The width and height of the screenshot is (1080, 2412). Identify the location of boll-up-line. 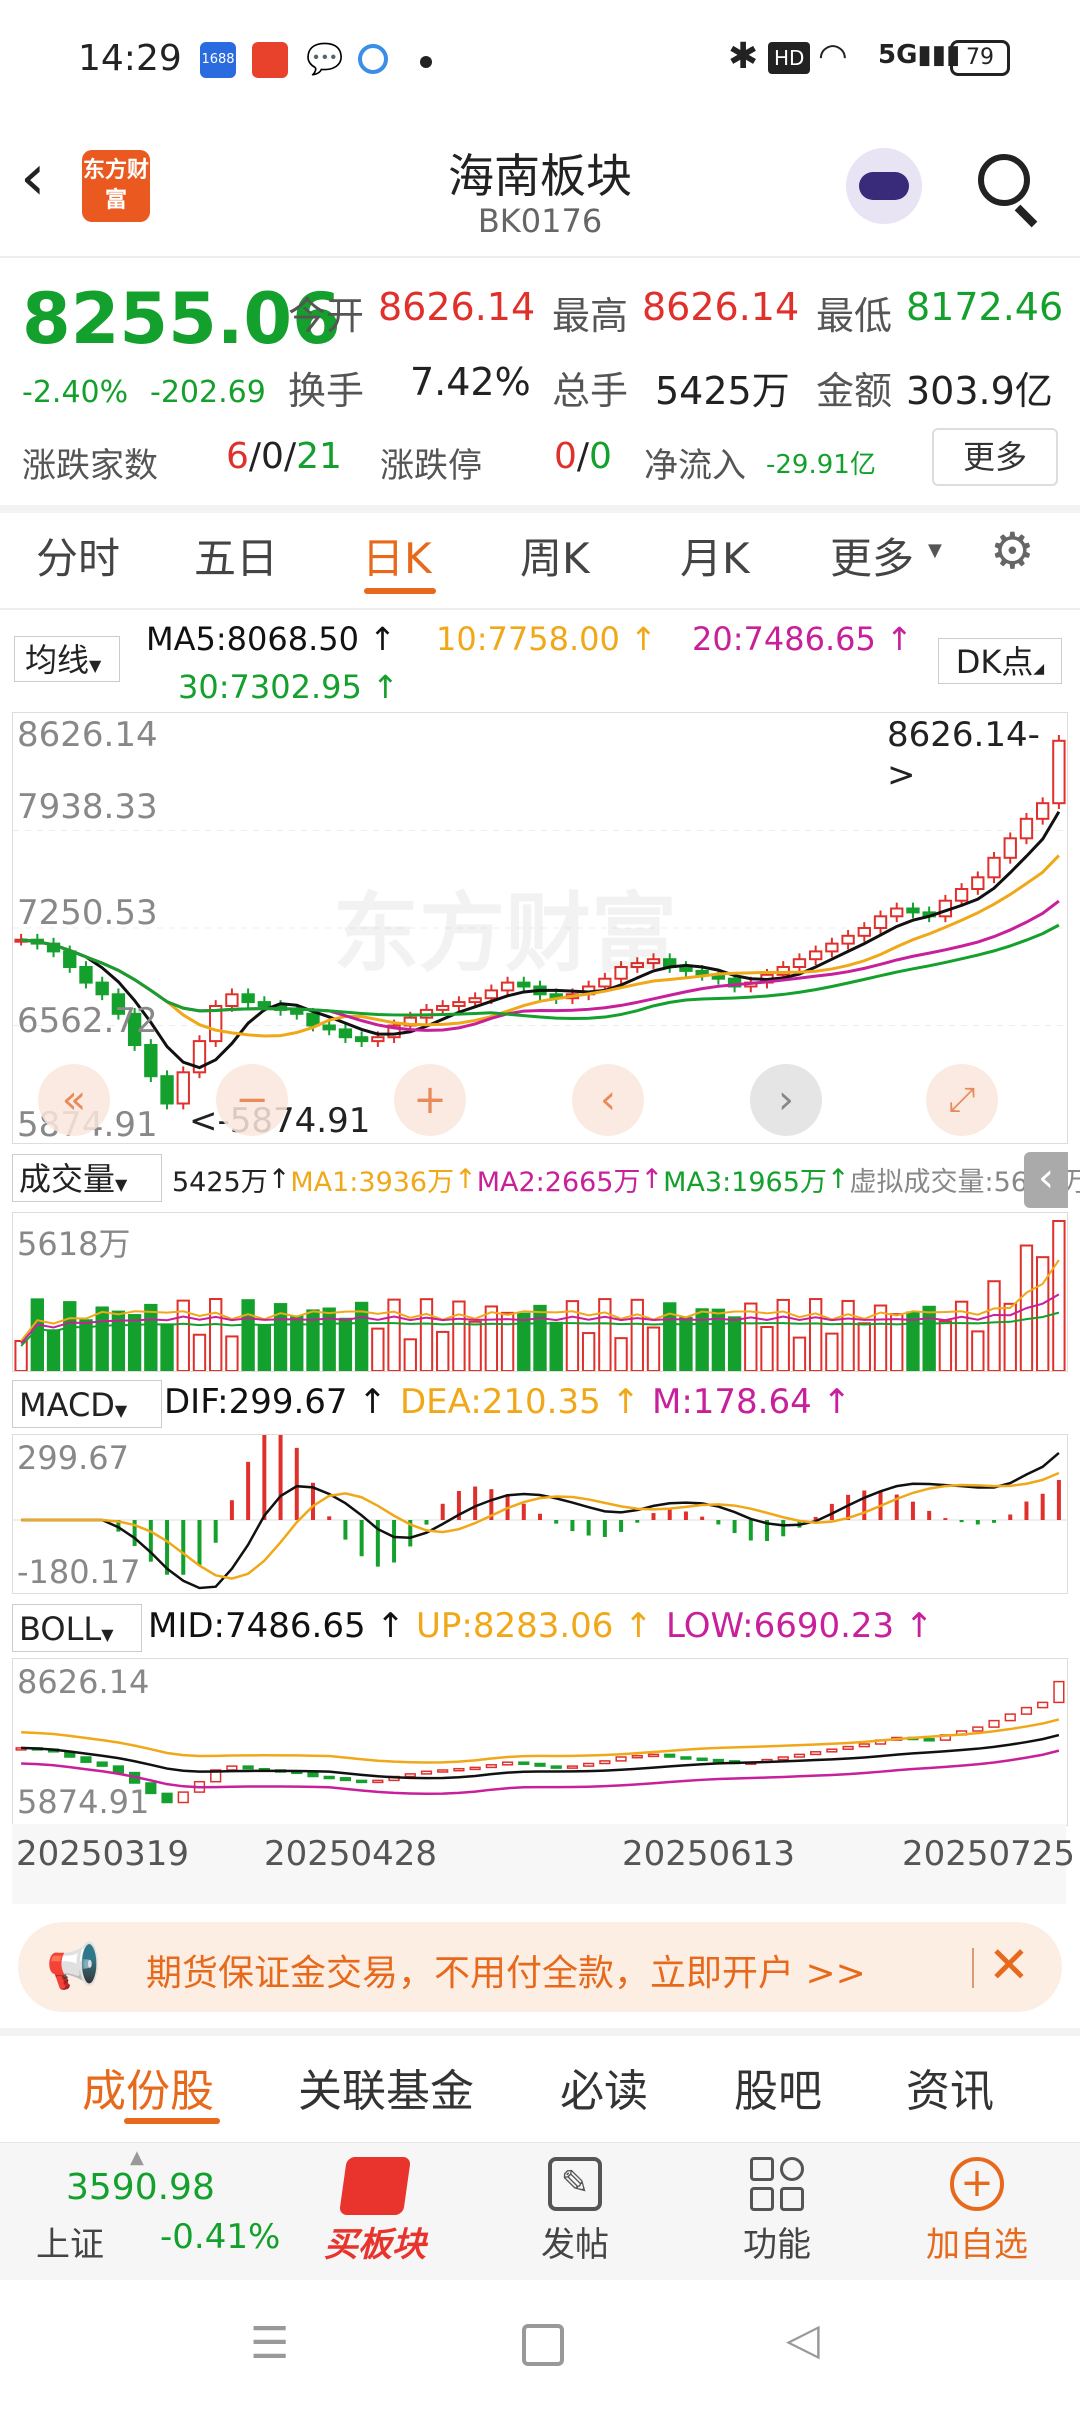
(540, 1741).